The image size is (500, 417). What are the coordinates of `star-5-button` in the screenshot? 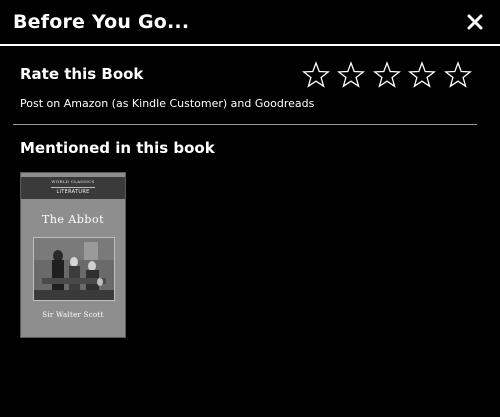 It's located at (458, 75).